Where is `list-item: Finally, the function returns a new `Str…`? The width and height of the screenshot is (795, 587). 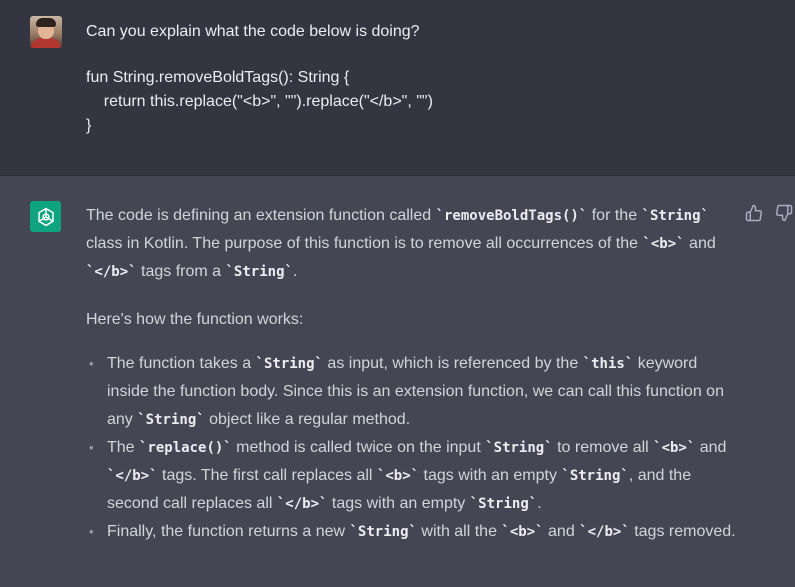 list-item: Finally, the function returns a new `Str… is located at coordinates (411, 532).